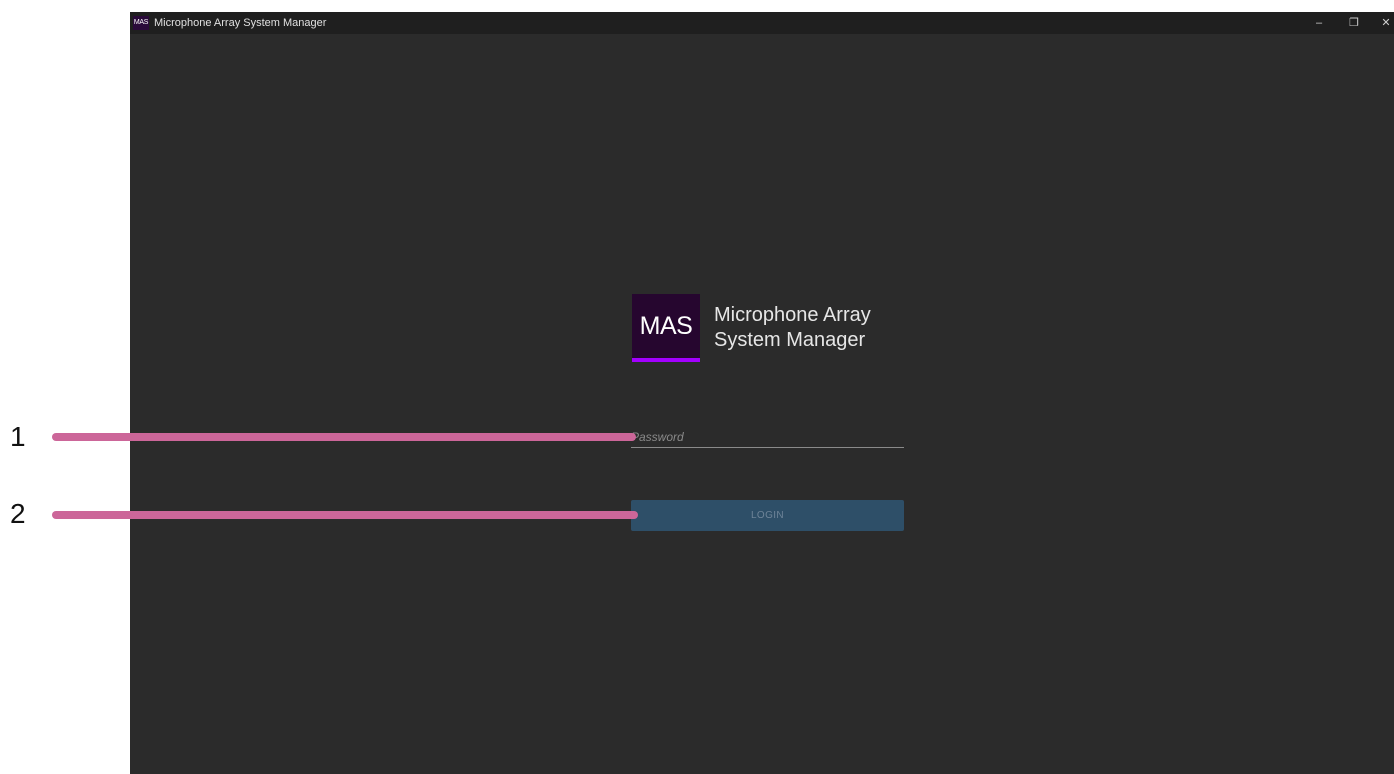  What do you see at coordinates (790, 340) in the screenshot?
I see `app-name-line-2: System Manager` at bounding box center [790, 340].